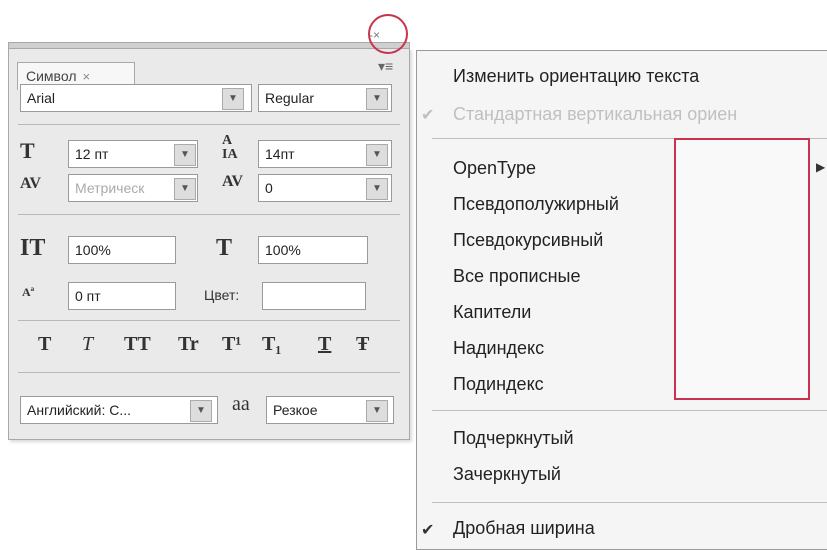 The height and width of the screenshot is (550, 827). What do you see at coordinates (241, 404) in the screenshot?
I see `anti-aliasing-icon: aa` at bounding box center [241, 404].